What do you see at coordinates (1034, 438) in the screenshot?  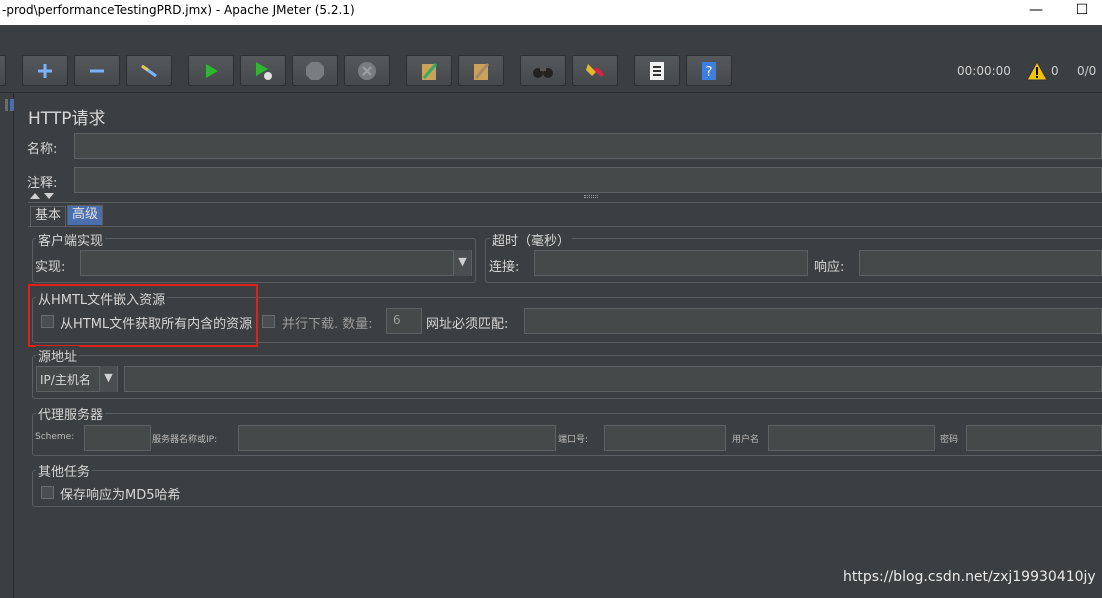 I see `proxy-password-input` at bounding box center [1034, 438].